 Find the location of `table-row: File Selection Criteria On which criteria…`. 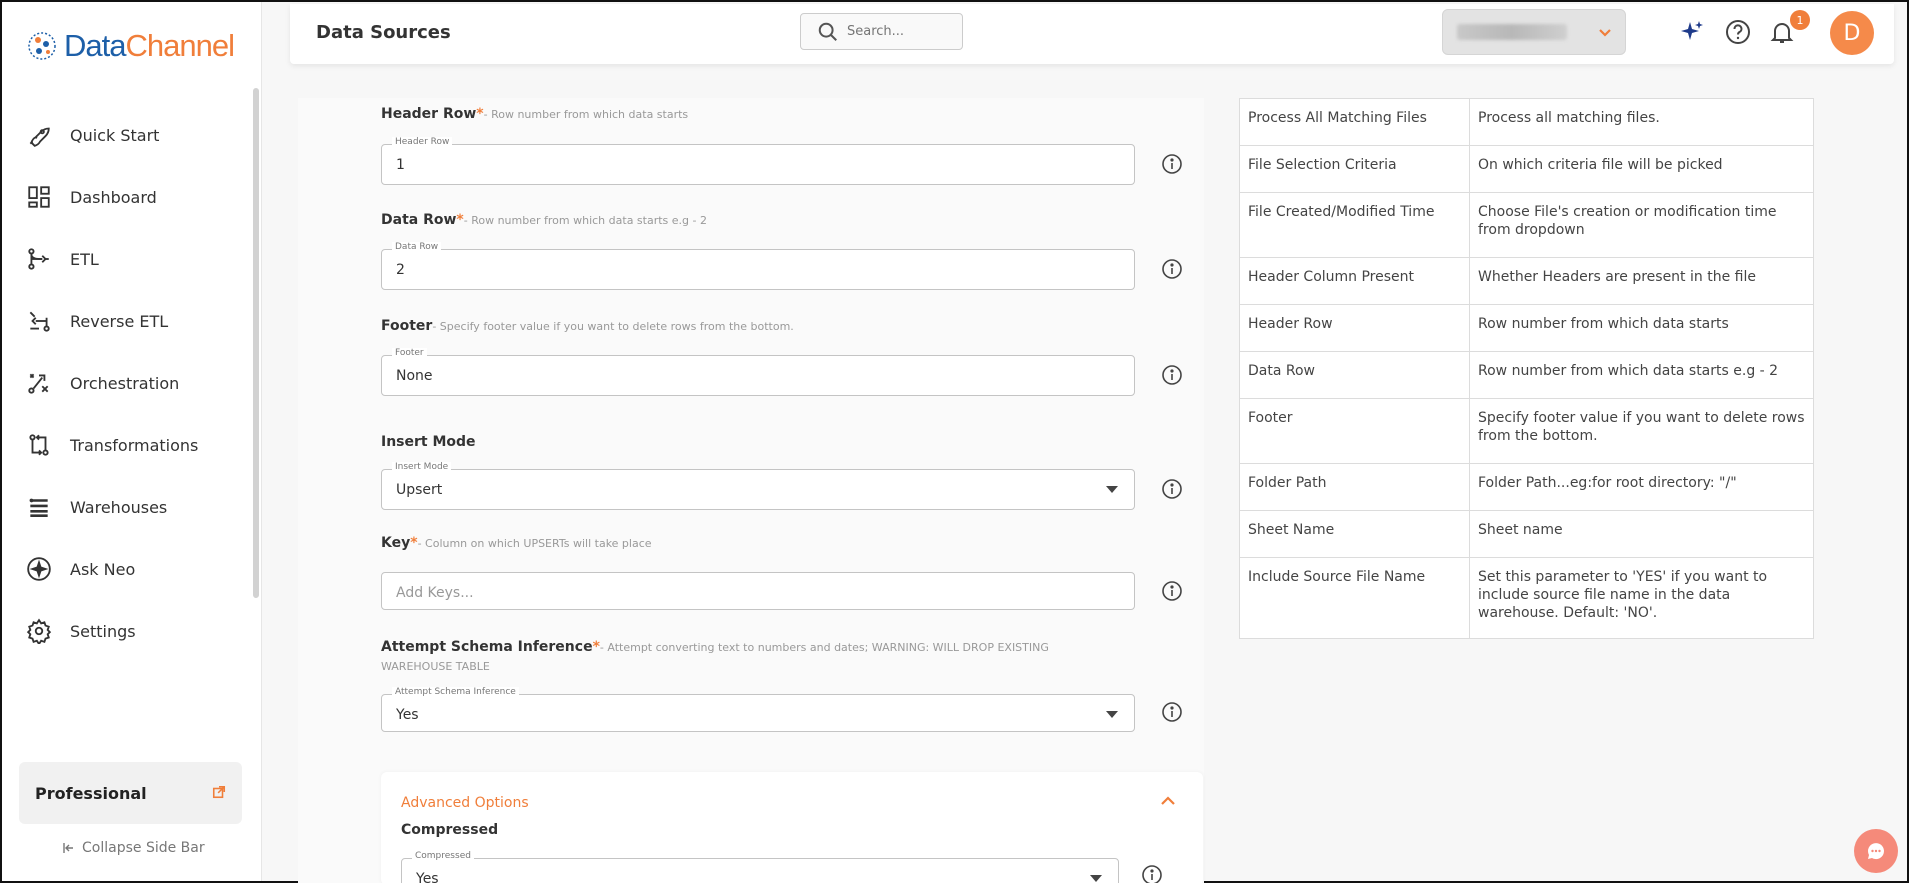

table-row: File Selection Criteria On which criteria… is located at coordinates (1526, 169).